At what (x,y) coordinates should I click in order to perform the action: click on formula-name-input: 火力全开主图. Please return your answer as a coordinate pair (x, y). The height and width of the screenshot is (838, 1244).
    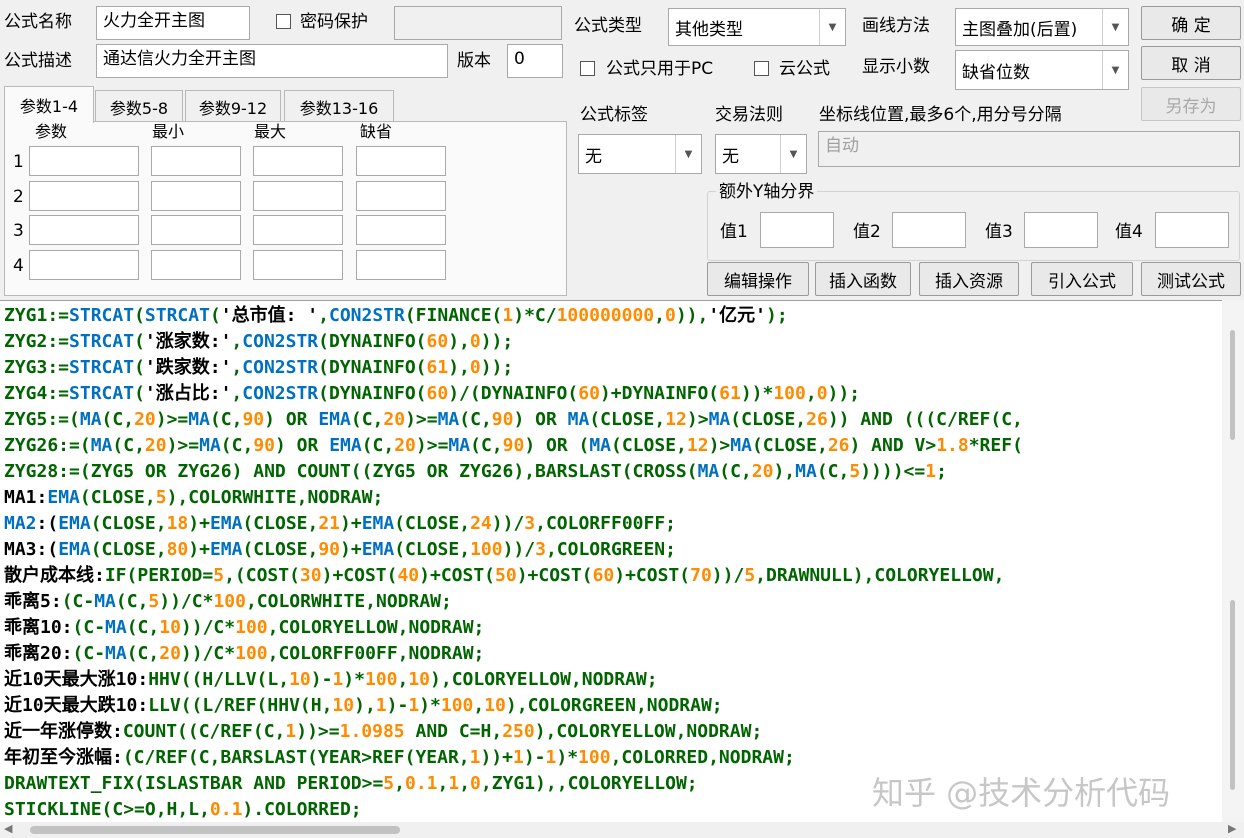
    Looking at the image, I should click on (173, 23).